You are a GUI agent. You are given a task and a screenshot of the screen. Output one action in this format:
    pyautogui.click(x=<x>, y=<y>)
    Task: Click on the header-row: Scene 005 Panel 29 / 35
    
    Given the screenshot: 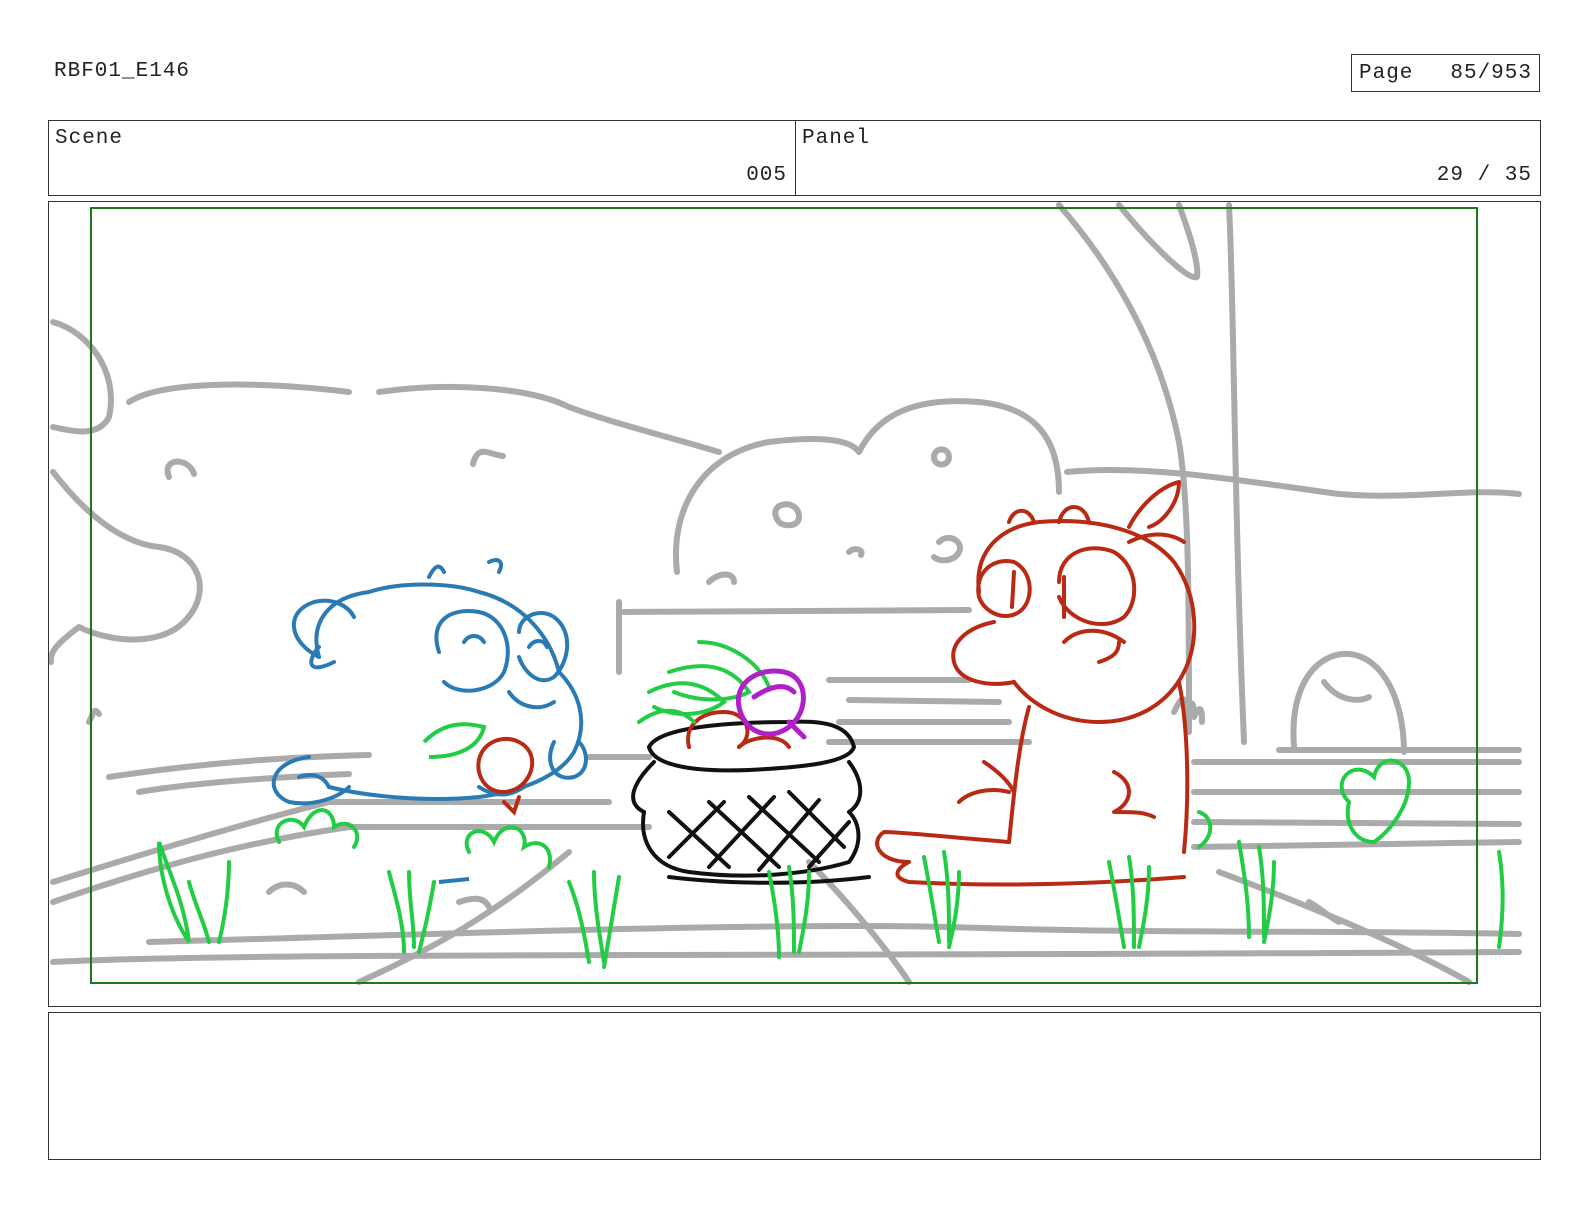 What is the action you would take?
    pyautogui.click(x=794, y=158)
    